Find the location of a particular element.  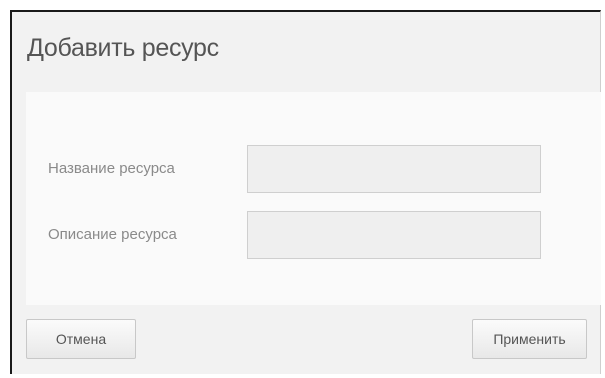

resource-description-input is located at coordinates (394, 235).